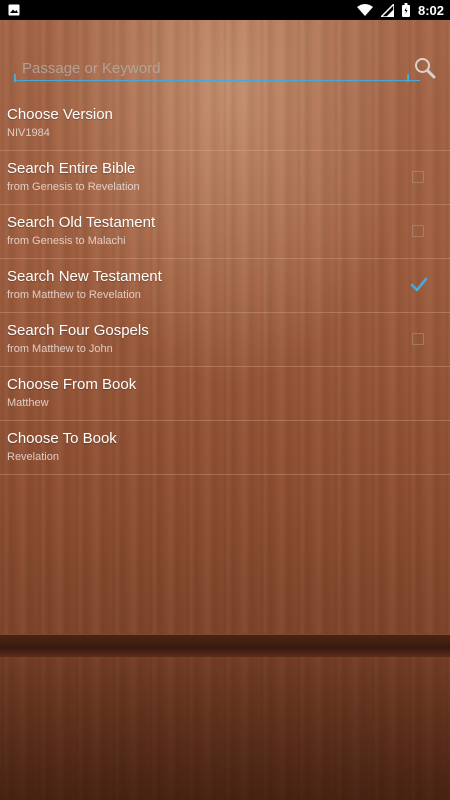 The height and width of the screenshot is (800, 450). Describe the element at coordinates (14, 10) in the screenshot. I see `image-icon` at that location.